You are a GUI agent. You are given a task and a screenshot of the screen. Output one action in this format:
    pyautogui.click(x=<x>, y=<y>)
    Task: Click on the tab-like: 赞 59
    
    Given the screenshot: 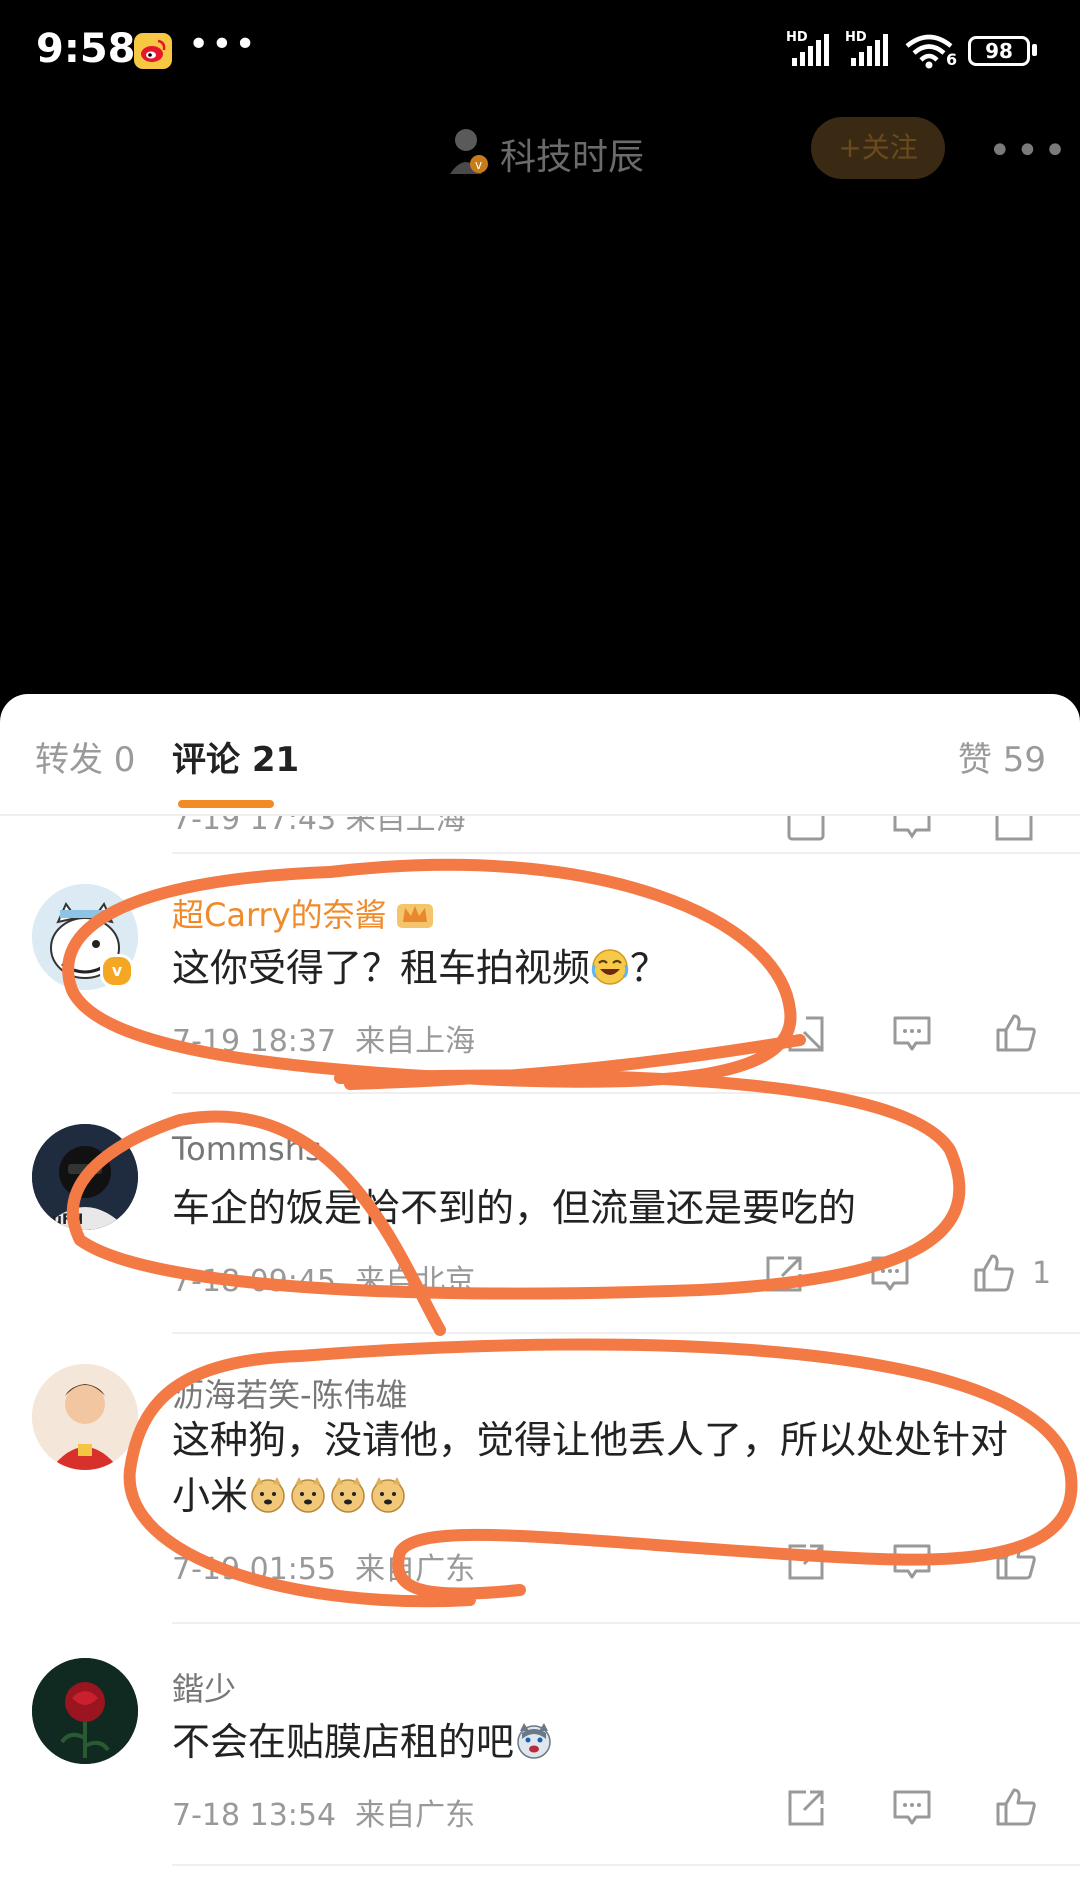 What is the action you would take?
    pyautogui.click(x=1002, y=756)
    